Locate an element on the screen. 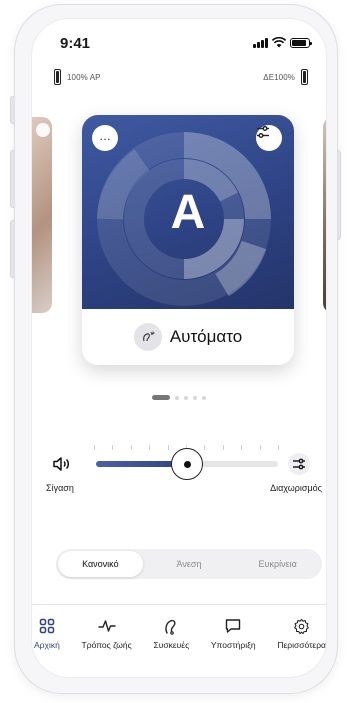 The height and width of the screenshot is (703, 347). nav-label-lifestyle: Τρόπος ζωής is located at coordinates (106, 645).